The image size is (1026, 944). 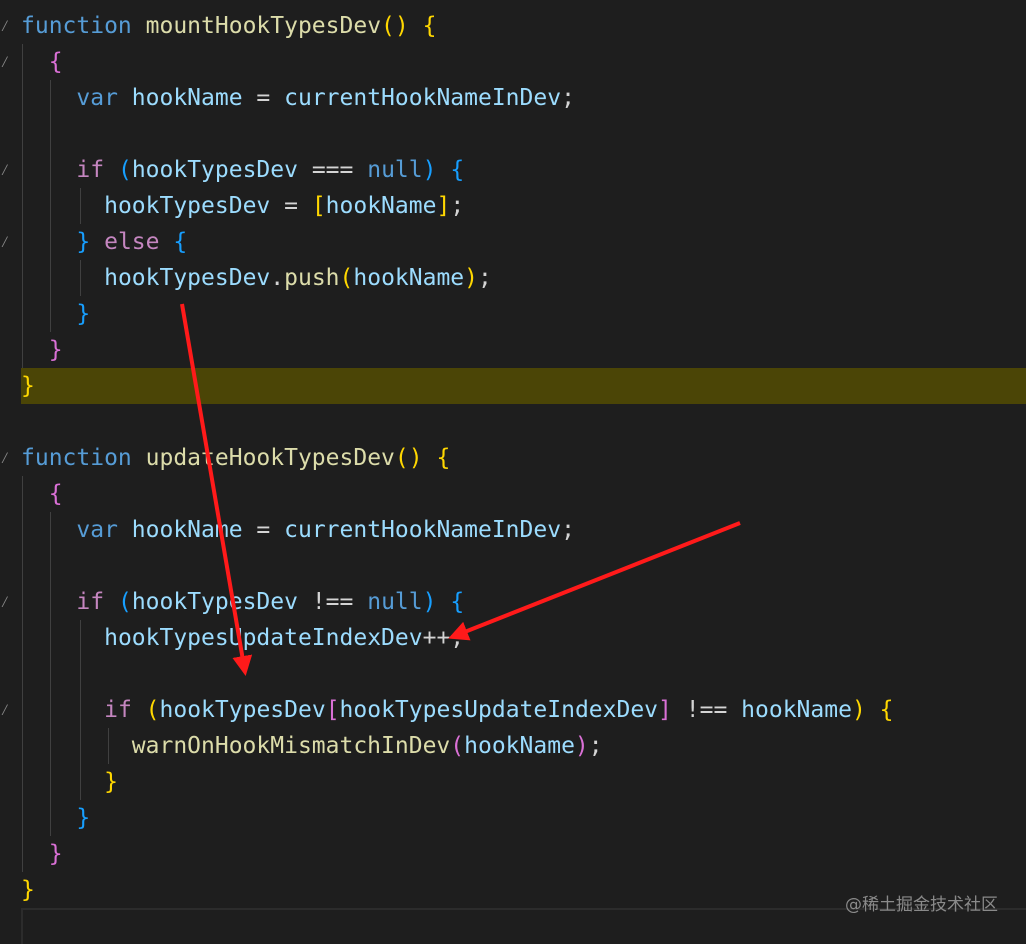 I want to click on watermark-text: @稀土掘金技术社区, so click(x=921, y=905).